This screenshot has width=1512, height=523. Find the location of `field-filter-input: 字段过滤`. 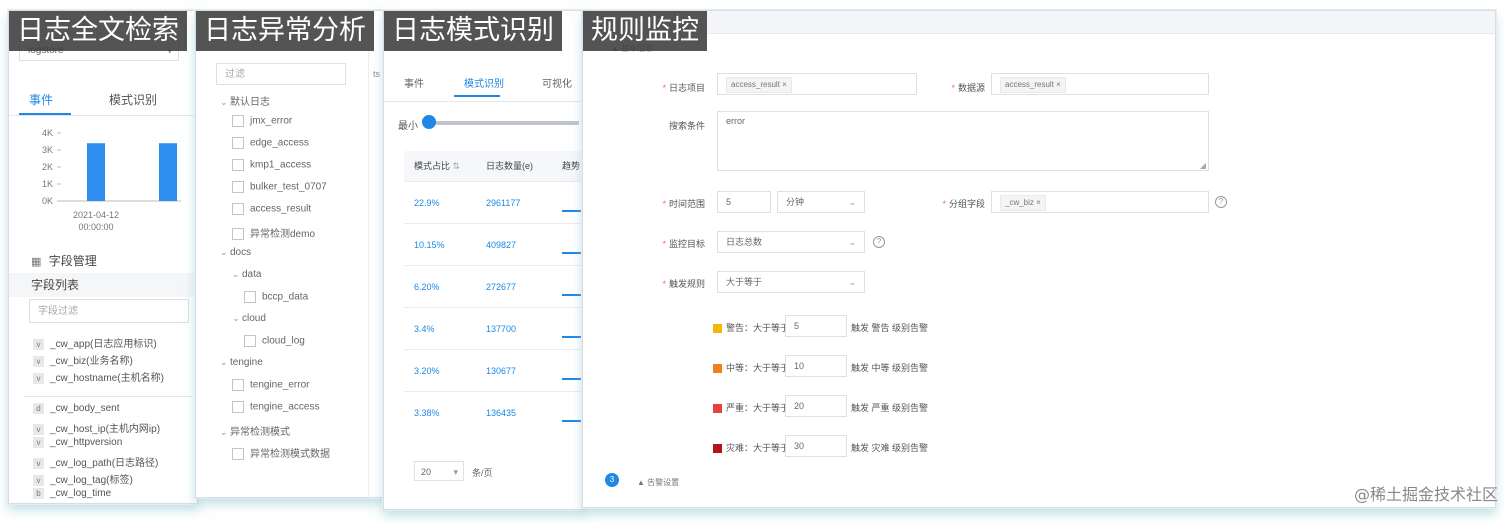

field-filter-input: 字段过滤 is located at coordinates (109, 311).